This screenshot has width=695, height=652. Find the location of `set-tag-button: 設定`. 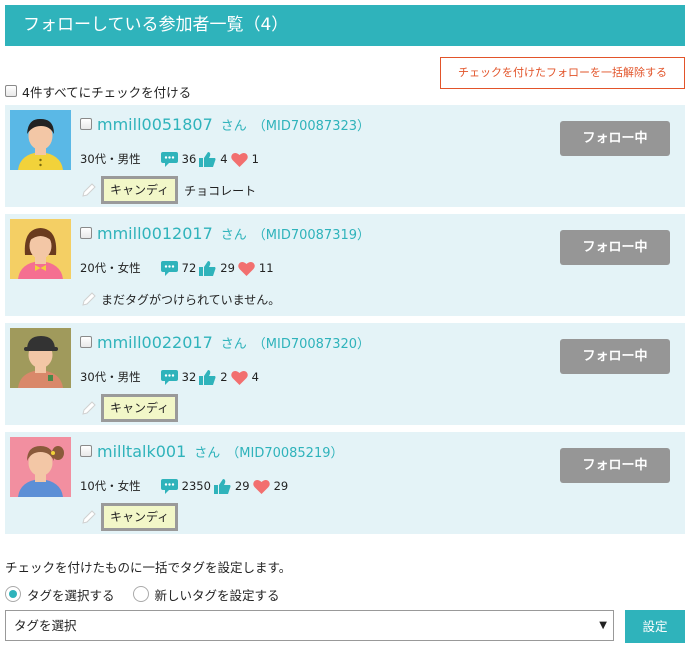

set-tag-button: 設定 is located at coordinates (655, 626).